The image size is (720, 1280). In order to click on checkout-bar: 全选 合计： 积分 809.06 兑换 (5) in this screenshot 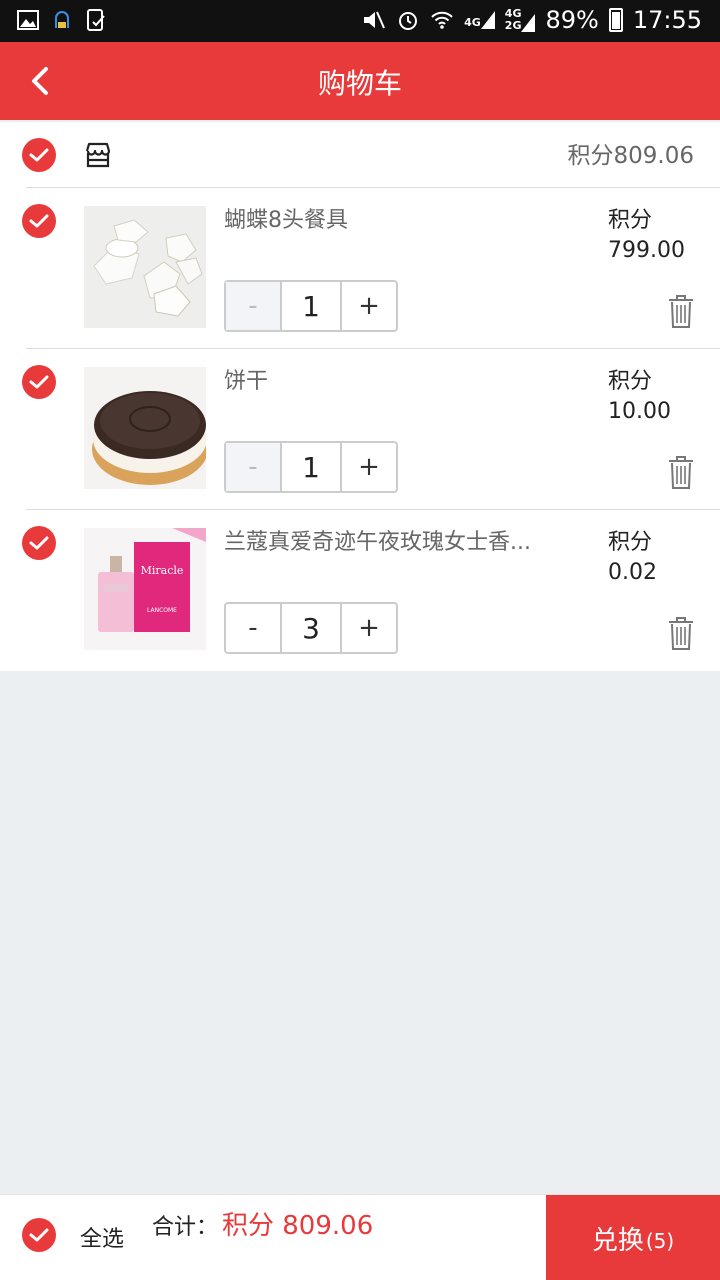, I will do `click(360, 1237)`.